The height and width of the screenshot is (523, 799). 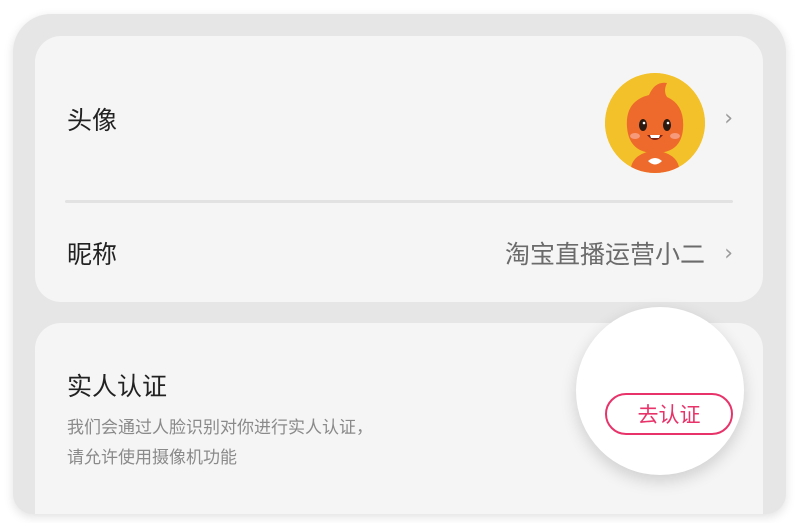 I want to click on nickname-row-label: 昵称, so click(x=92, y=254).